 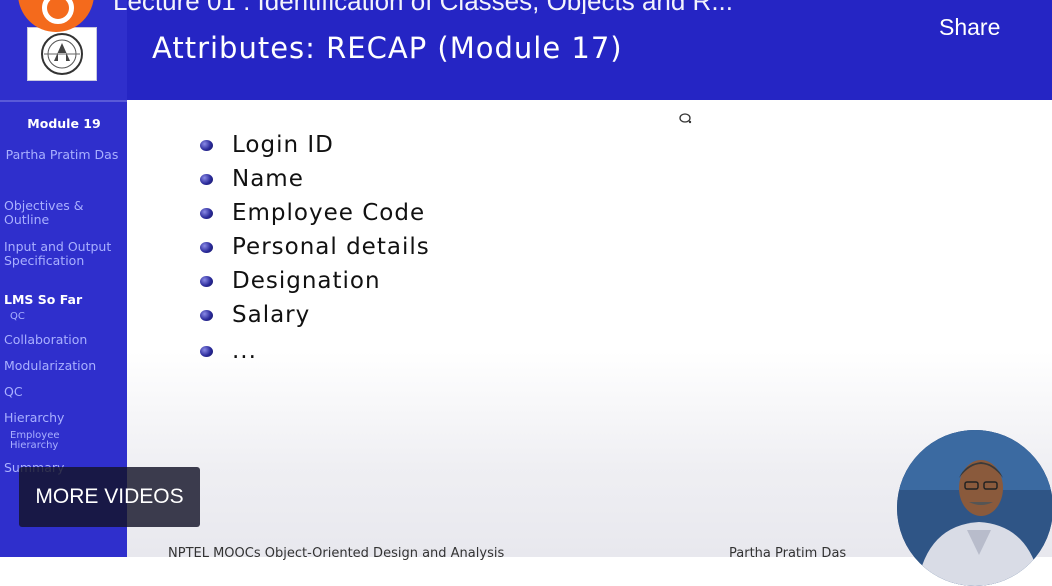 I want to click on list-item: Employee Code, so click(x=312, y=213).